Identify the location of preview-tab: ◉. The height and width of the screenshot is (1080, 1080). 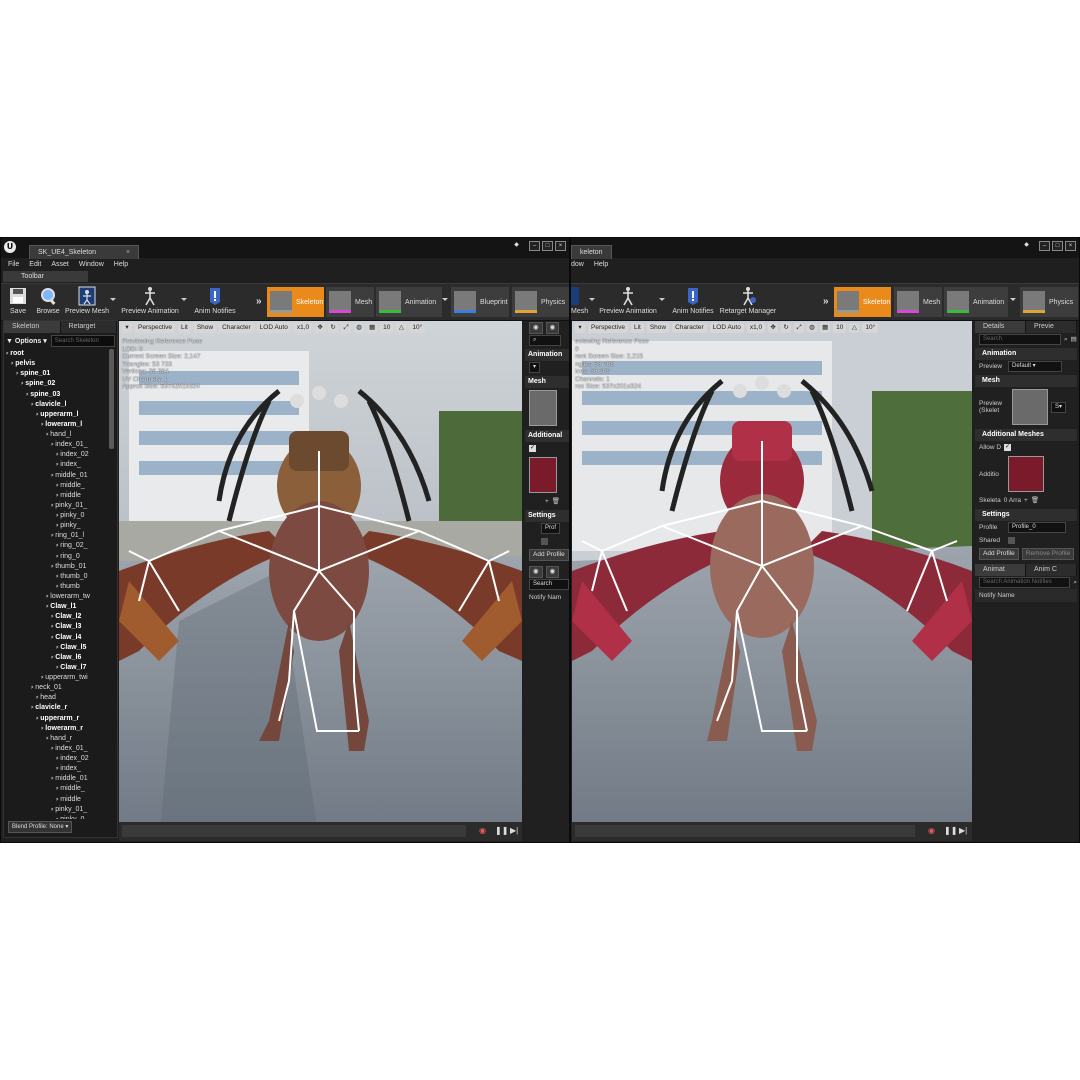
(552, 327).